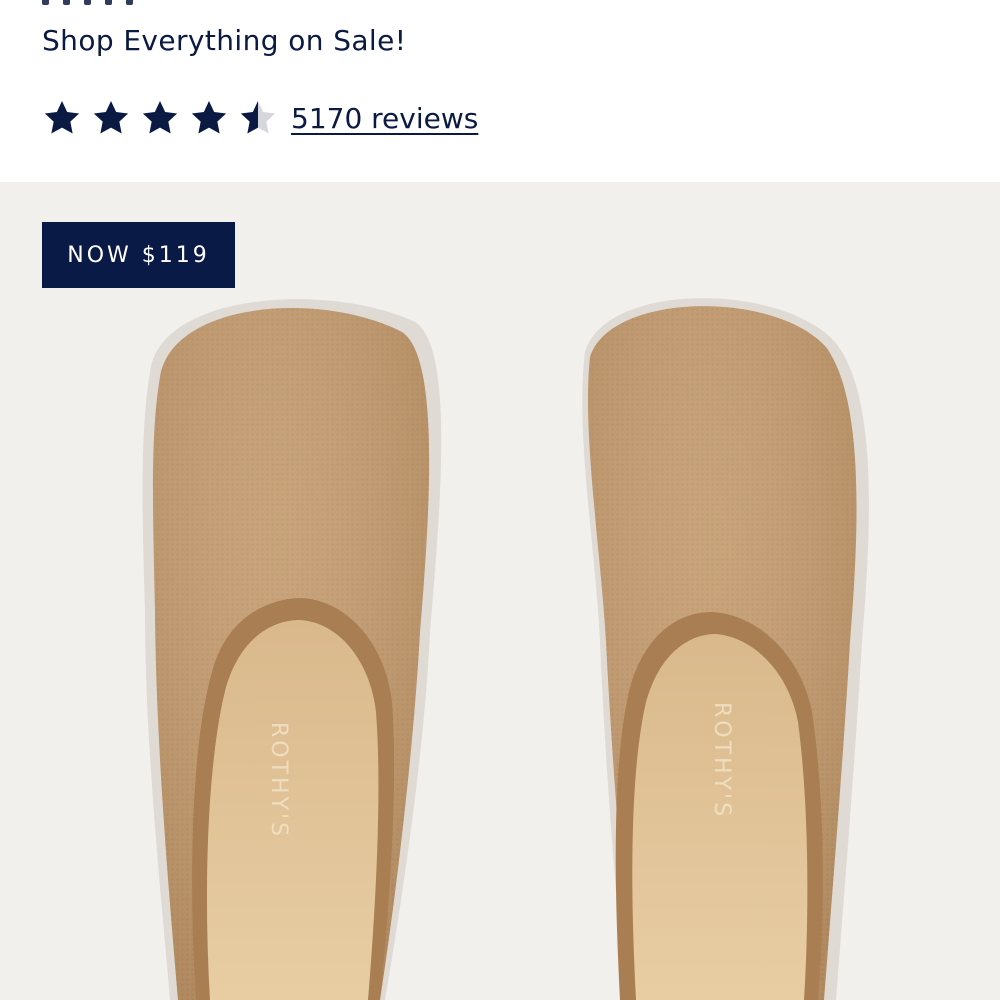  I want to click on rating-row: 5170 reviews, so click(260, 118).